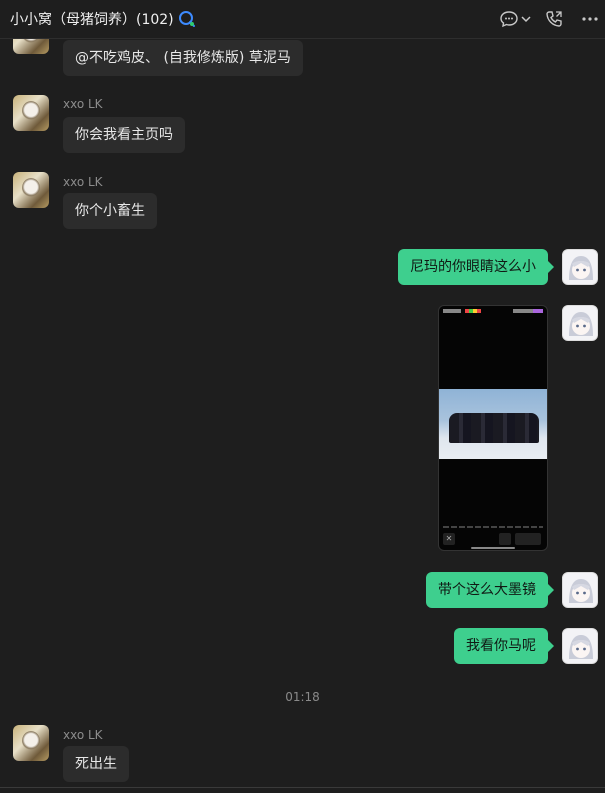  I want to click on status-bar, so click(493, 311).